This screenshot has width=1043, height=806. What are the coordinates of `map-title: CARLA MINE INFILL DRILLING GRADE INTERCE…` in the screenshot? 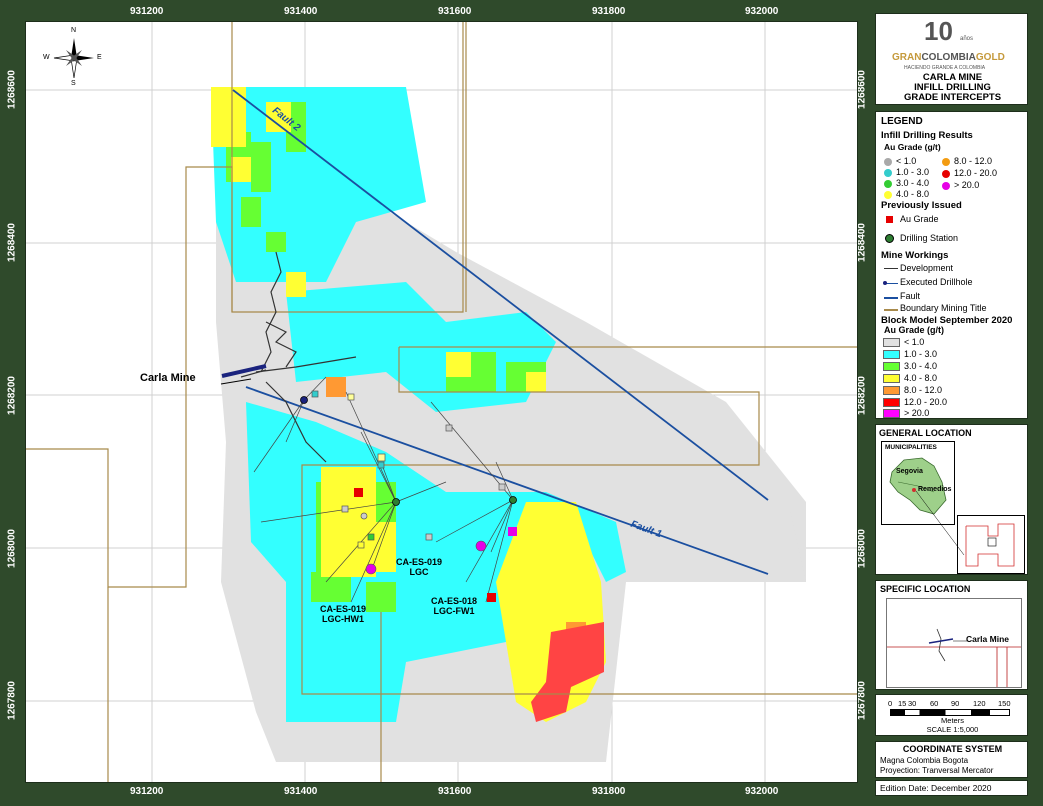 It's located at (952, 87).